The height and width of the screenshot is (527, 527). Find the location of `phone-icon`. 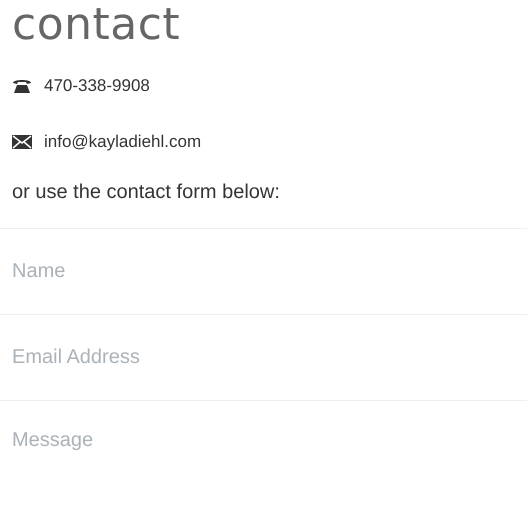

phone-icon is located at coordinates (22, 86).